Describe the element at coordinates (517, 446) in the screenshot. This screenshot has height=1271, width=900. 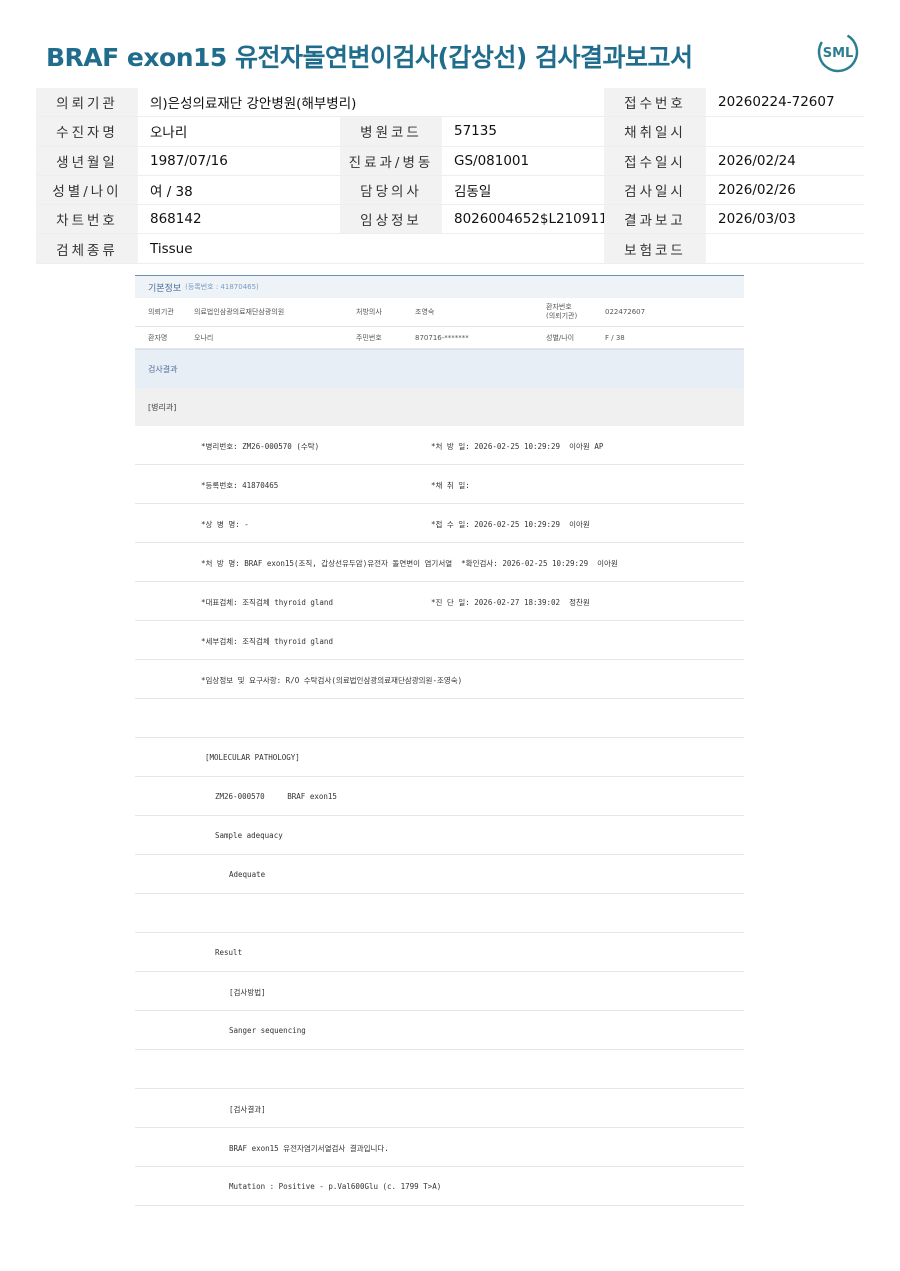
I see `result-text-right: *처 방 일: 2026-02-25 10:29:29 이아원 AP` at that location.